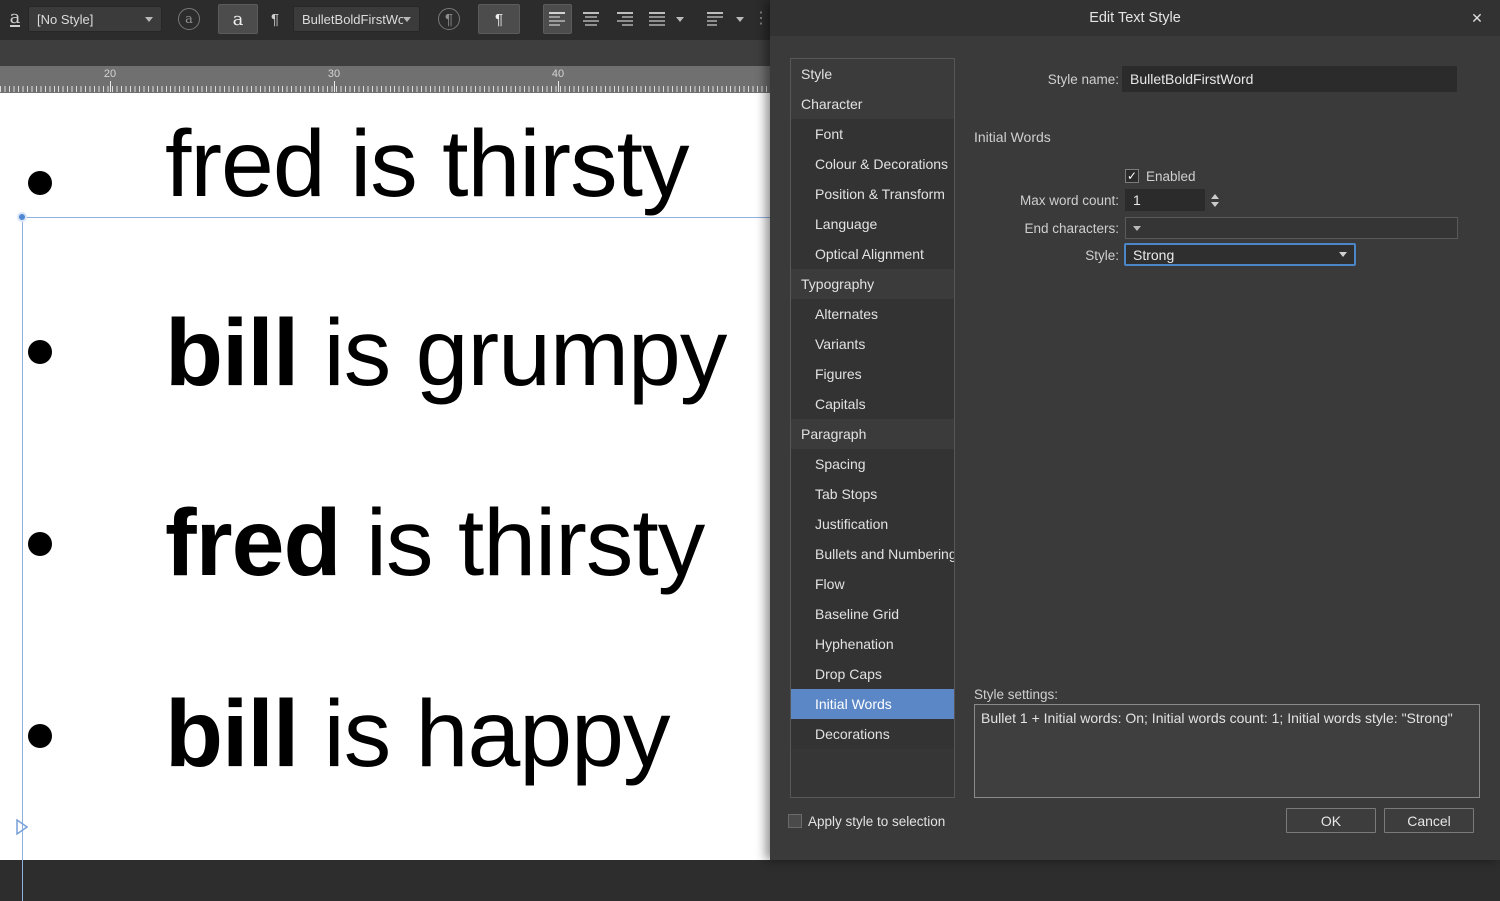 The width and height of the screenshot is (1500, 901). What do you see at coordinates (1291, 228) in the screenshot?
I see `end-characters-input` at bounding box center [1291, 228].